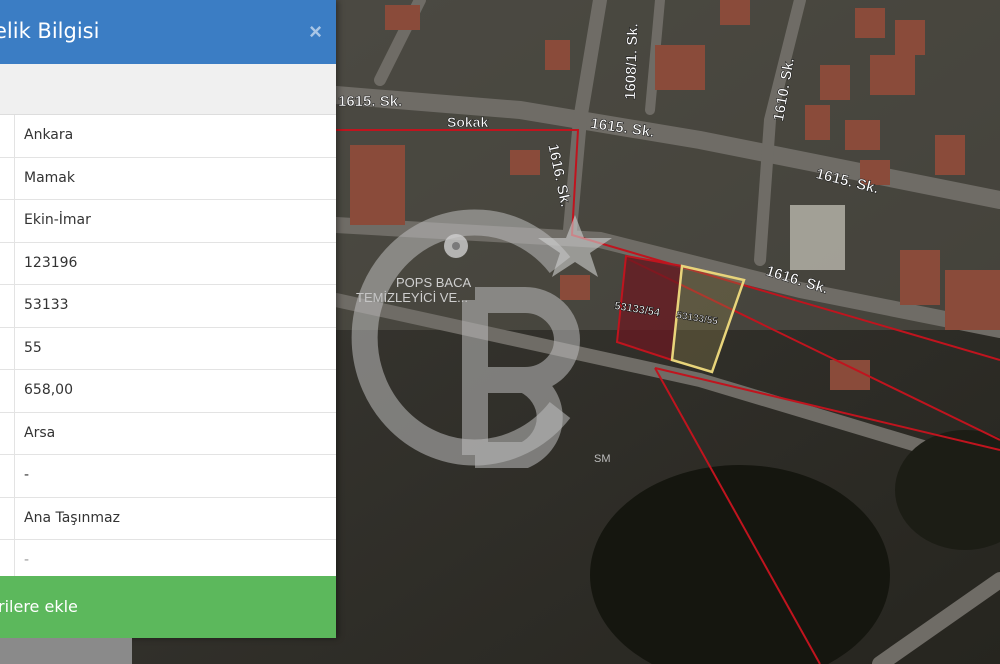  I want to click on street-label: Sokak, so click(467, 122).